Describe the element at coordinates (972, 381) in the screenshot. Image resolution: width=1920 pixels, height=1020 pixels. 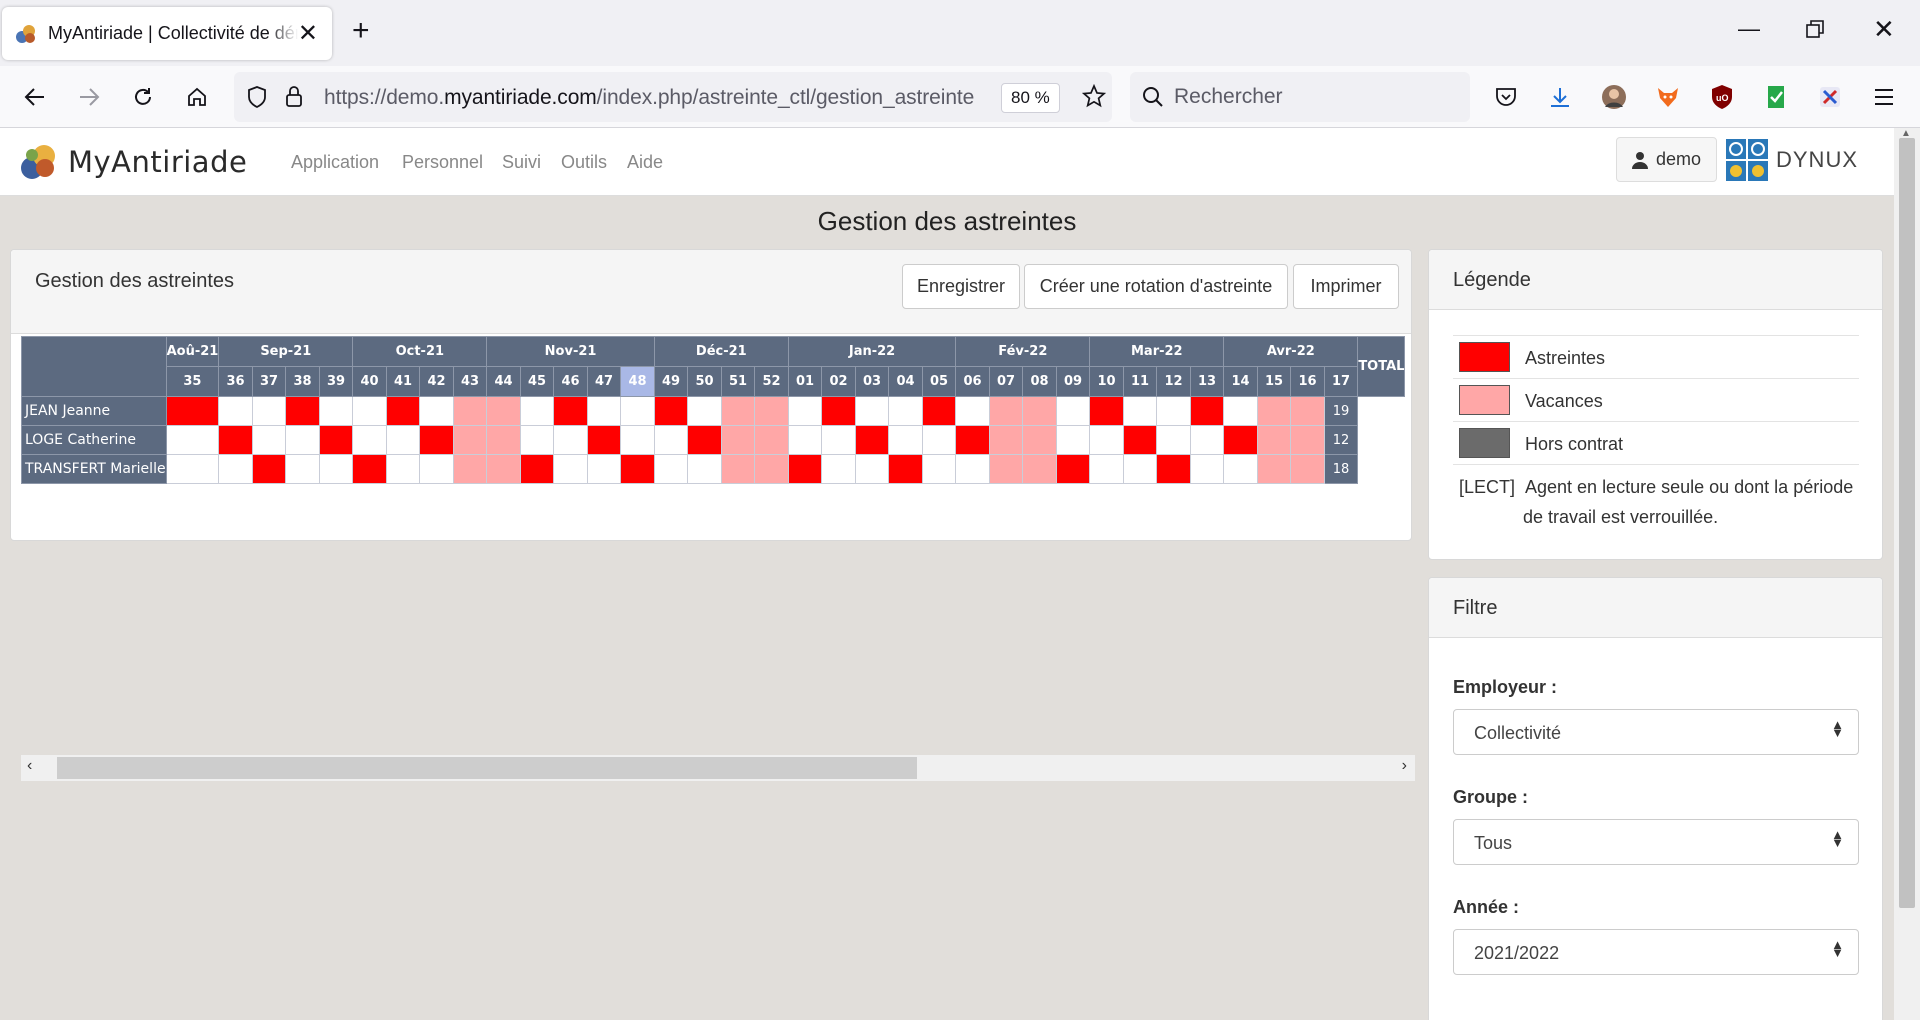
I see `week-header: 06` at that location.